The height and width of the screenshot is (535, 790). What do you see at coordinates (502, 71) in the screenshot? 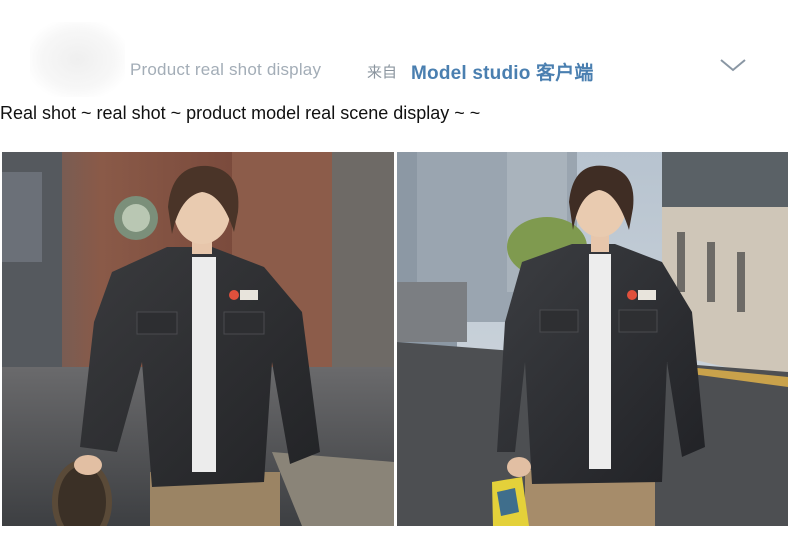
I see `studio-name-link: Model studio 客户端` at bounding box center [502, 71].